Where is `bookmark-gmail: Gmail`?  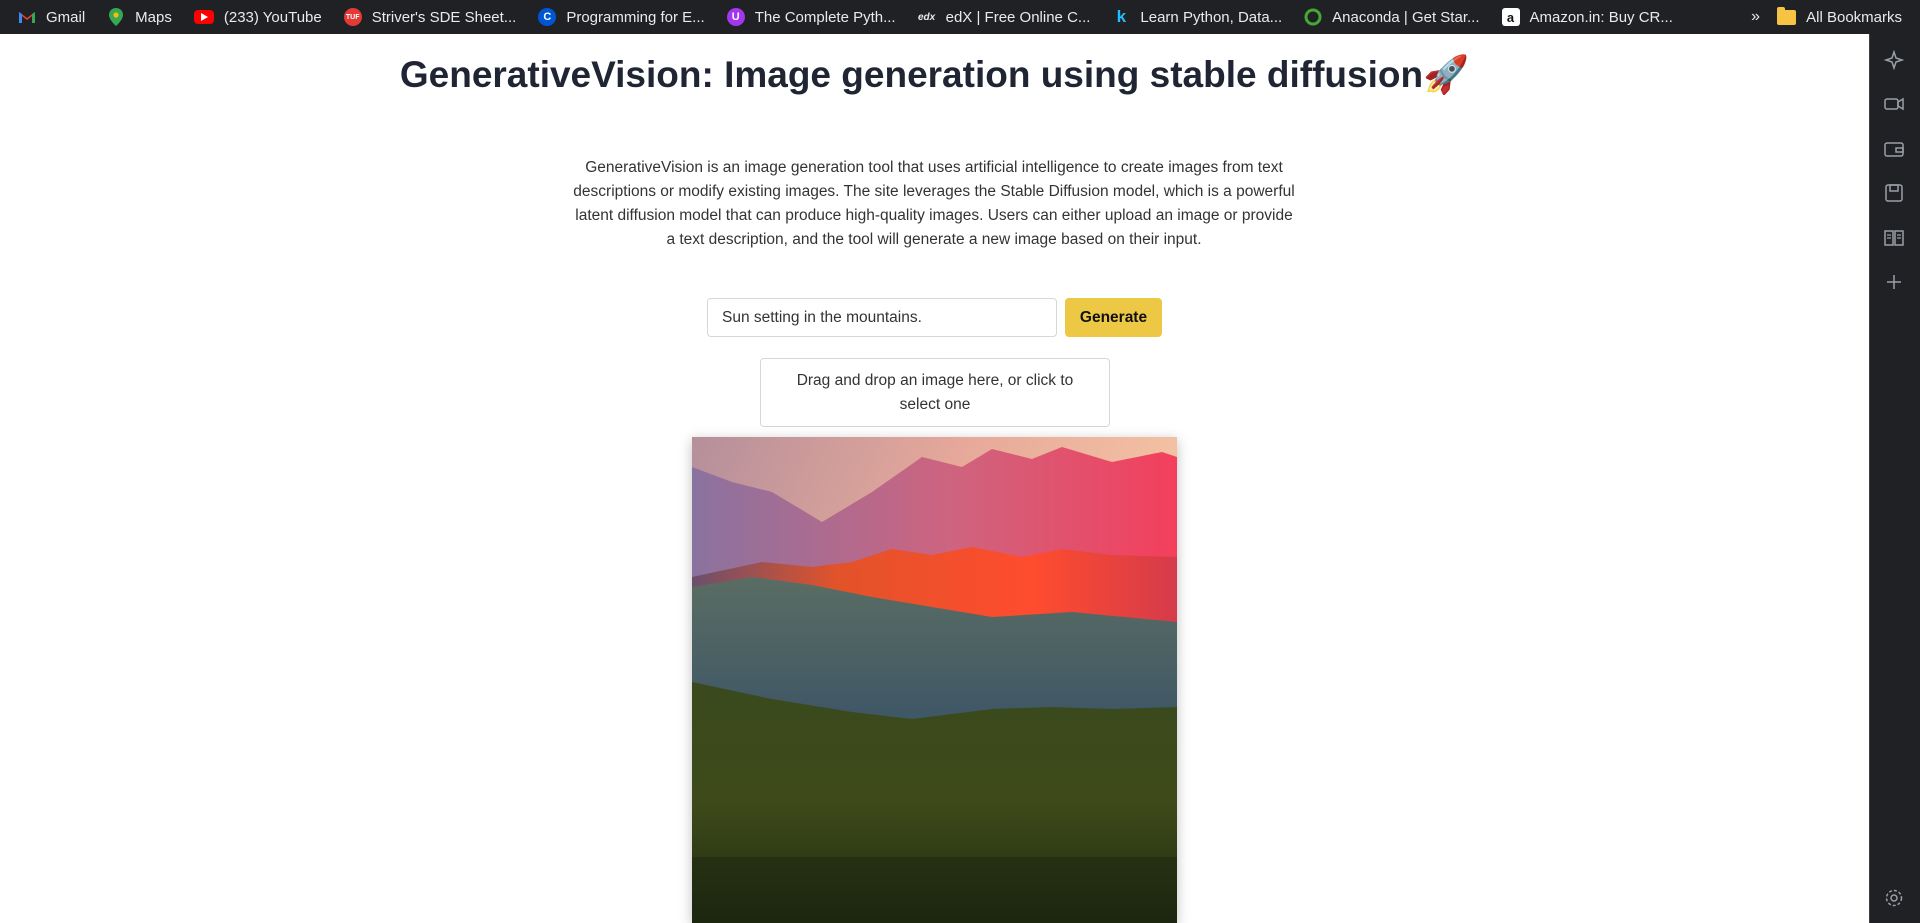
bookmark-gmail: Gmail is located at coordinates (51, 17).